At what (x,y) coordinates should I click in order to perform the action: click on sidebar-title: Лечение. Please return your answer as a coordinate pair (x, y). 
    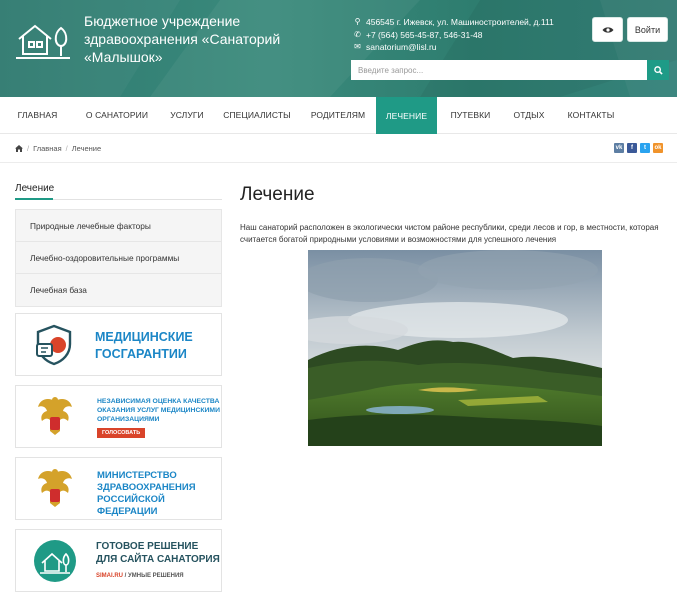
    Looking at the image, I should click on (35, 188).